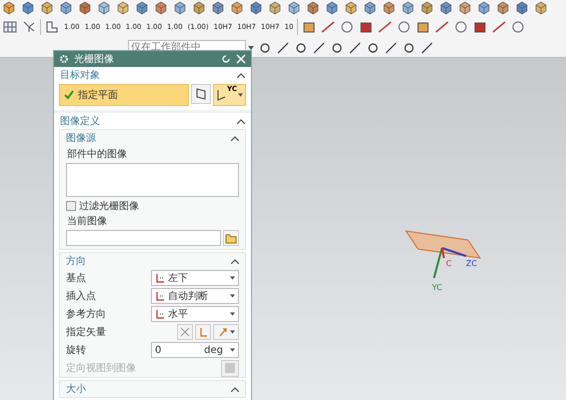  I want to click on vector-dropdown, so click(226, 332).